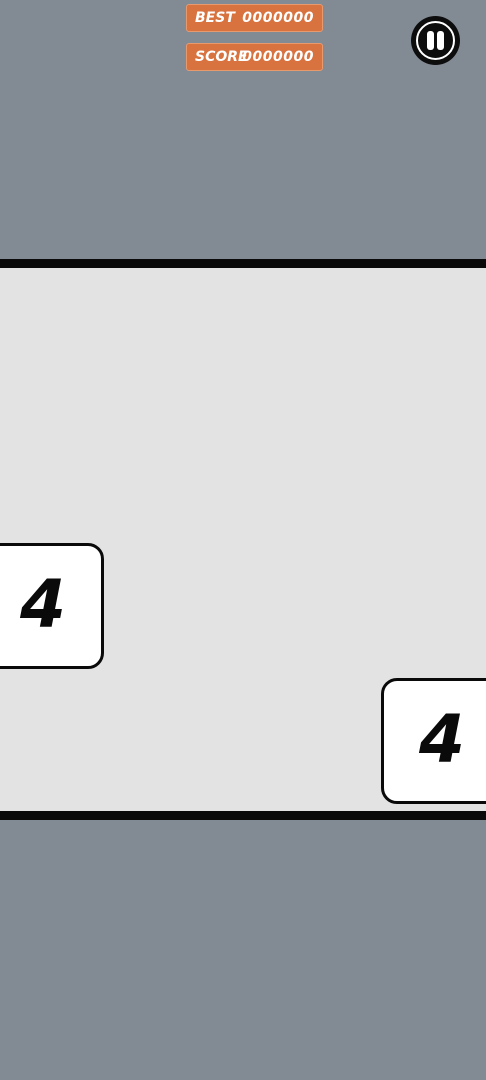  What do you see at coordinates (243, 263) in the screenshot?
I see `play-area-top-border` at bounding box center [243, 263].